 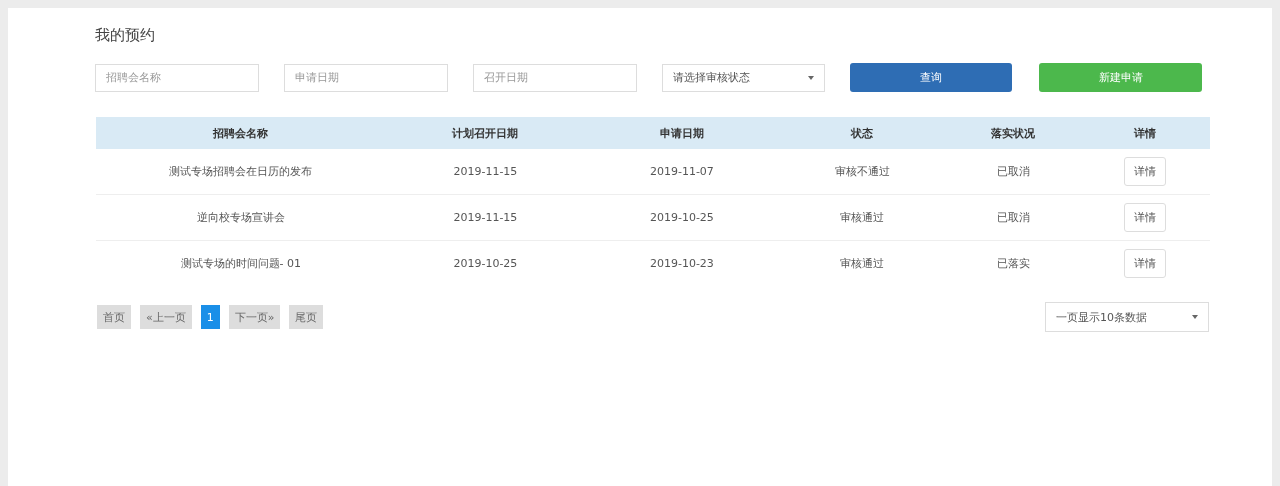 What do you see at coordinates (862, 171) in the screenshot?
I see `table-cell: 审核不通过` at bounding box center [862, 171].